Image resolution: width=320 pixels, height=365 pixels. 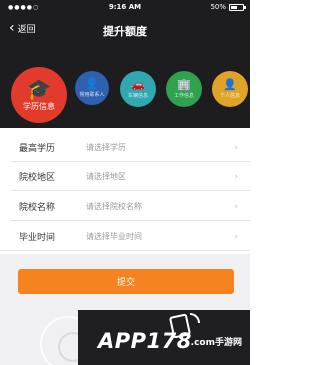 What do you see at coordinates (37, 208) in the screenshot?
I see `field-label: 院校名称` at bounding box center [37, 208].